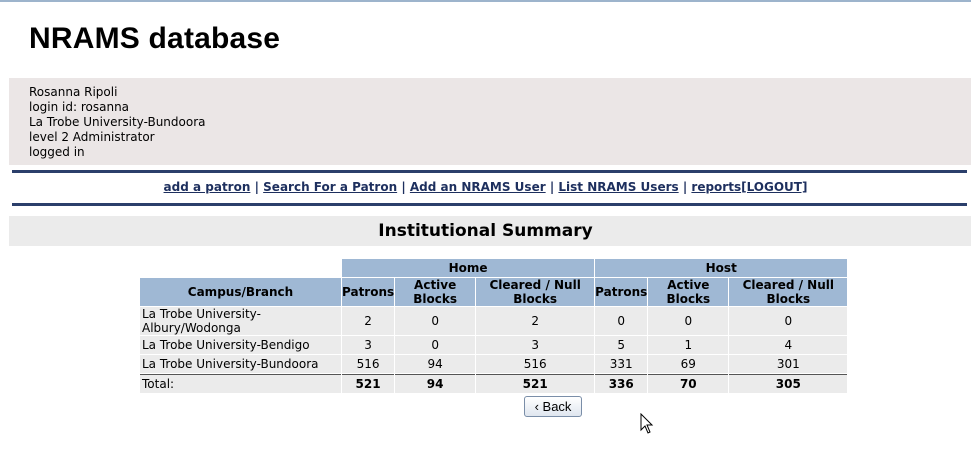 Image resolution: width=971 pixels, height=453 pixels. Describe the element at coordinates (240, 292) in the screenshot. I see `column-header: Campus/Branch` at that location.